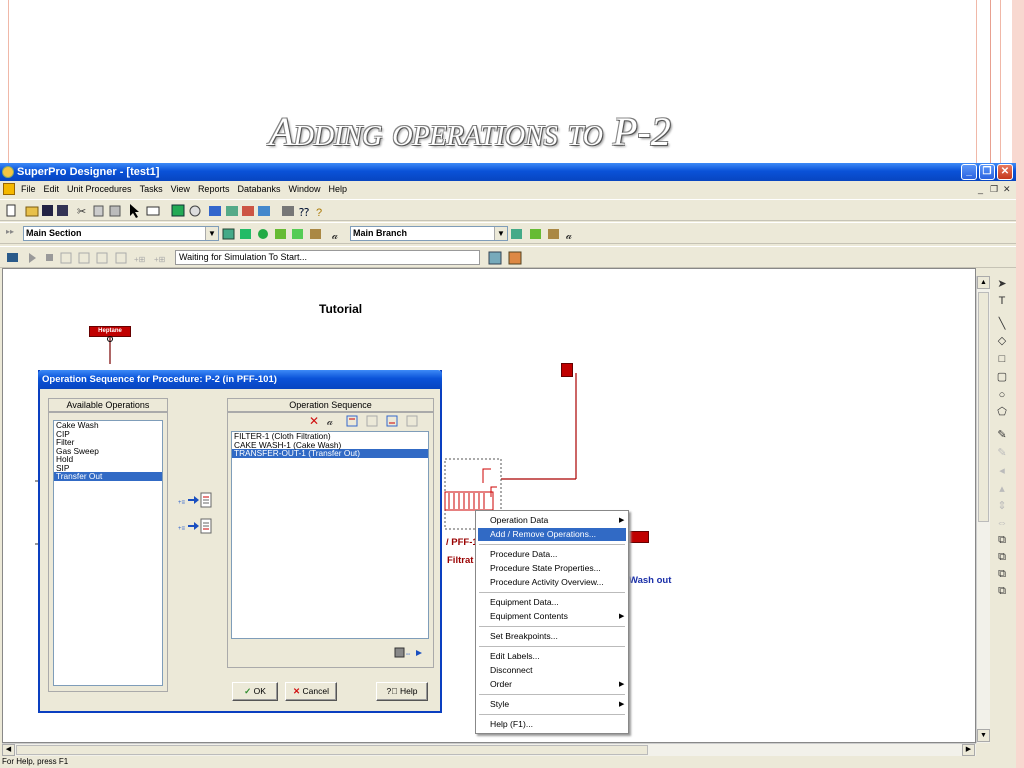 The width and height of the screenshot is (1024, 768). I want to click on section-toolbar-icons: 𝒶, so click(287, 234).